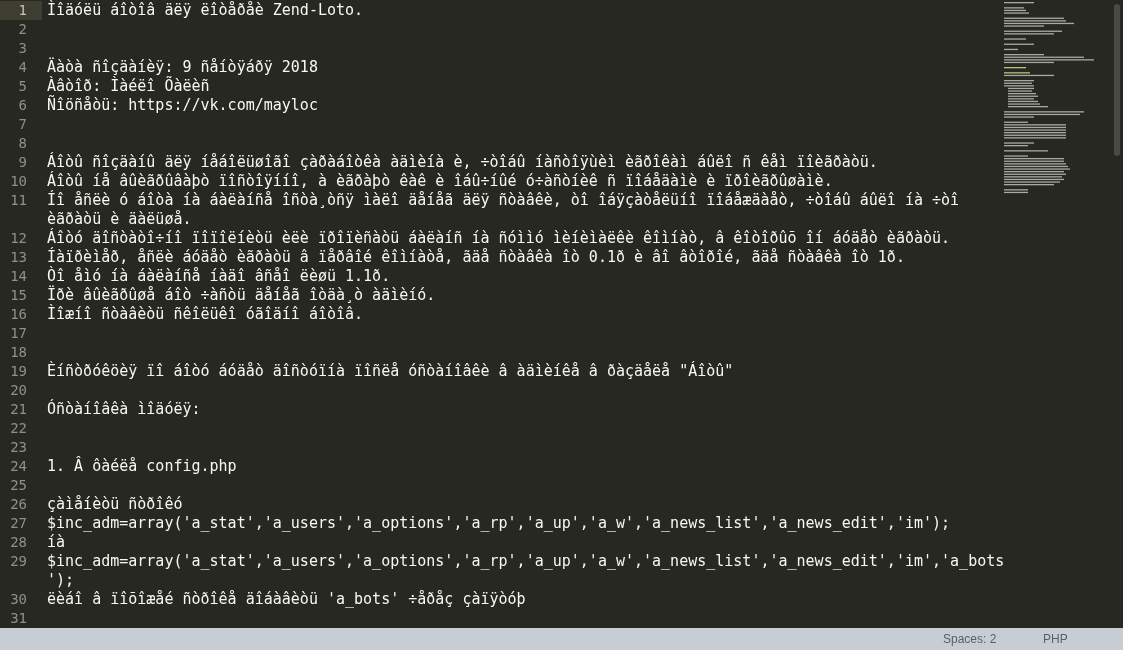 Image resolution: width=1123 pixels, height=650 pixels. Describe the element at coordinates (18, 257) in the screenshot. I see `line-number: 13` at that location.